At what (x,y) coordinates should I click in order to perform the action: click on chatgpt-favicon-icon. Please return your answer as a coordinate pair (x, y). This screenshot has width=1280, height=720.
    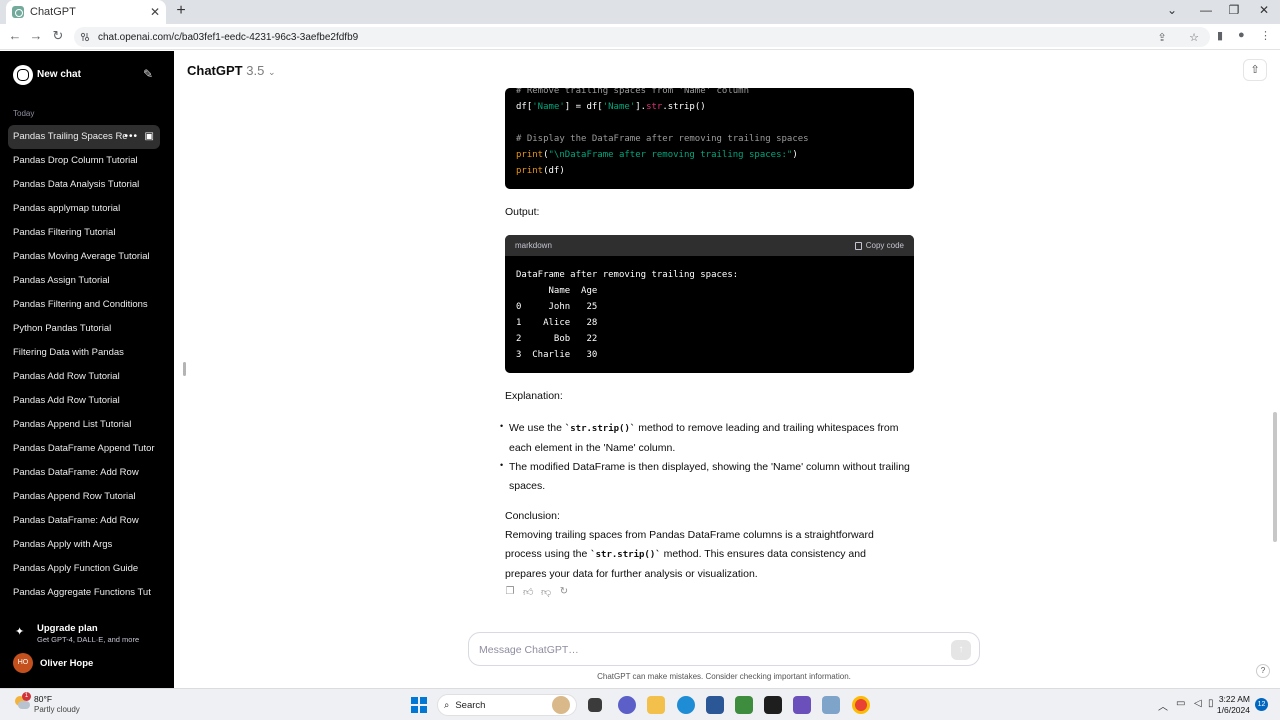
    Looking at the image, I should click on (18, 12).